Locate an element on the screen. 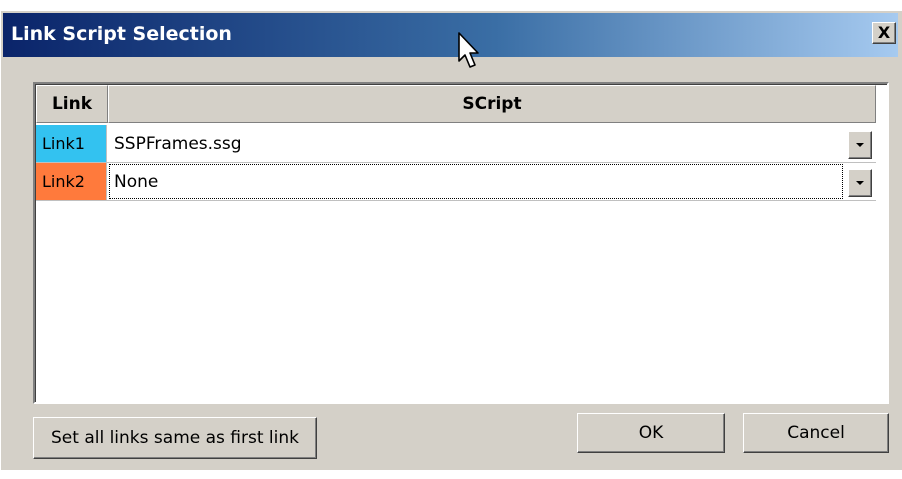 This screenshot has width=902, height=479. cancel-button: Cancel is located at coordinates (816, 433).